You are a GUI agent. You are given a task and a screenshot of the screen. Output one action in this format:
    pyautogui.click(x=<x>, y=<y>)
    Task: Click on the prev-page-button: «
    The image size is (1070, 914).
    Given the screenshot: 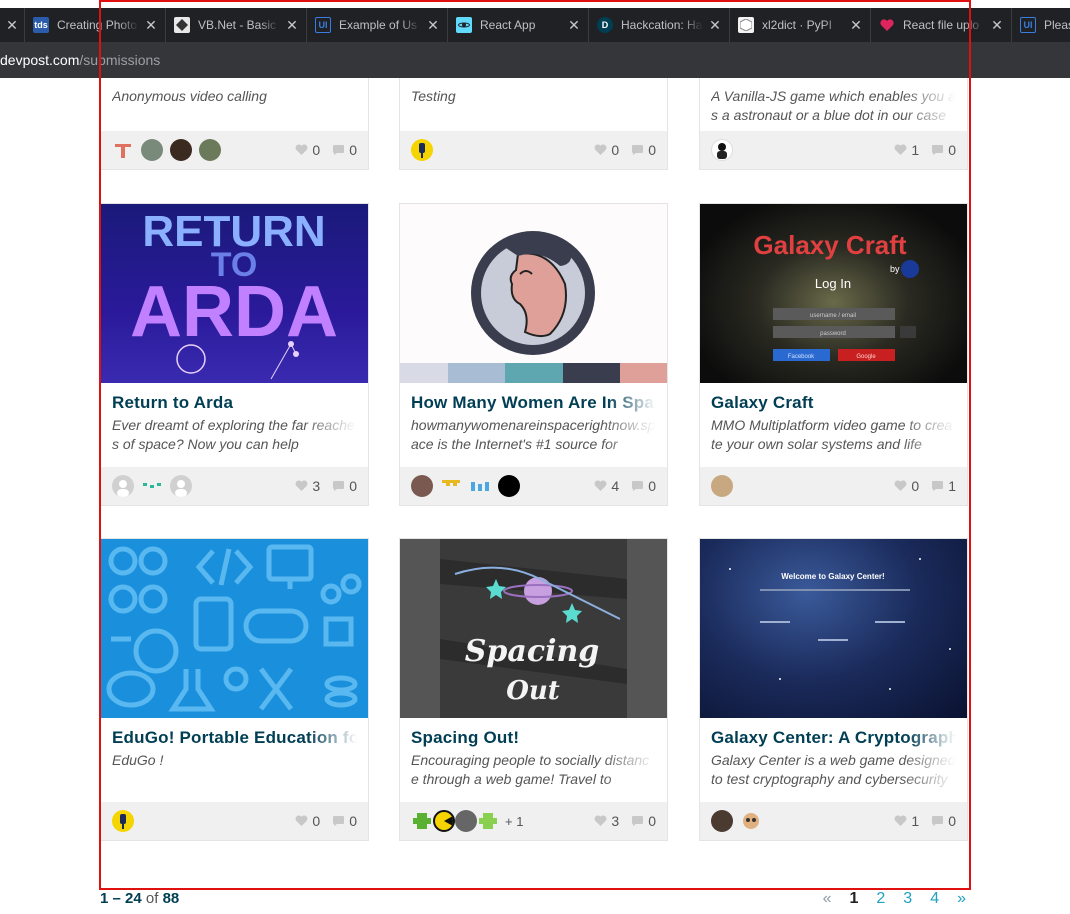 What is the action you would take?
    pyautogui.click(x=827, y=899)
    